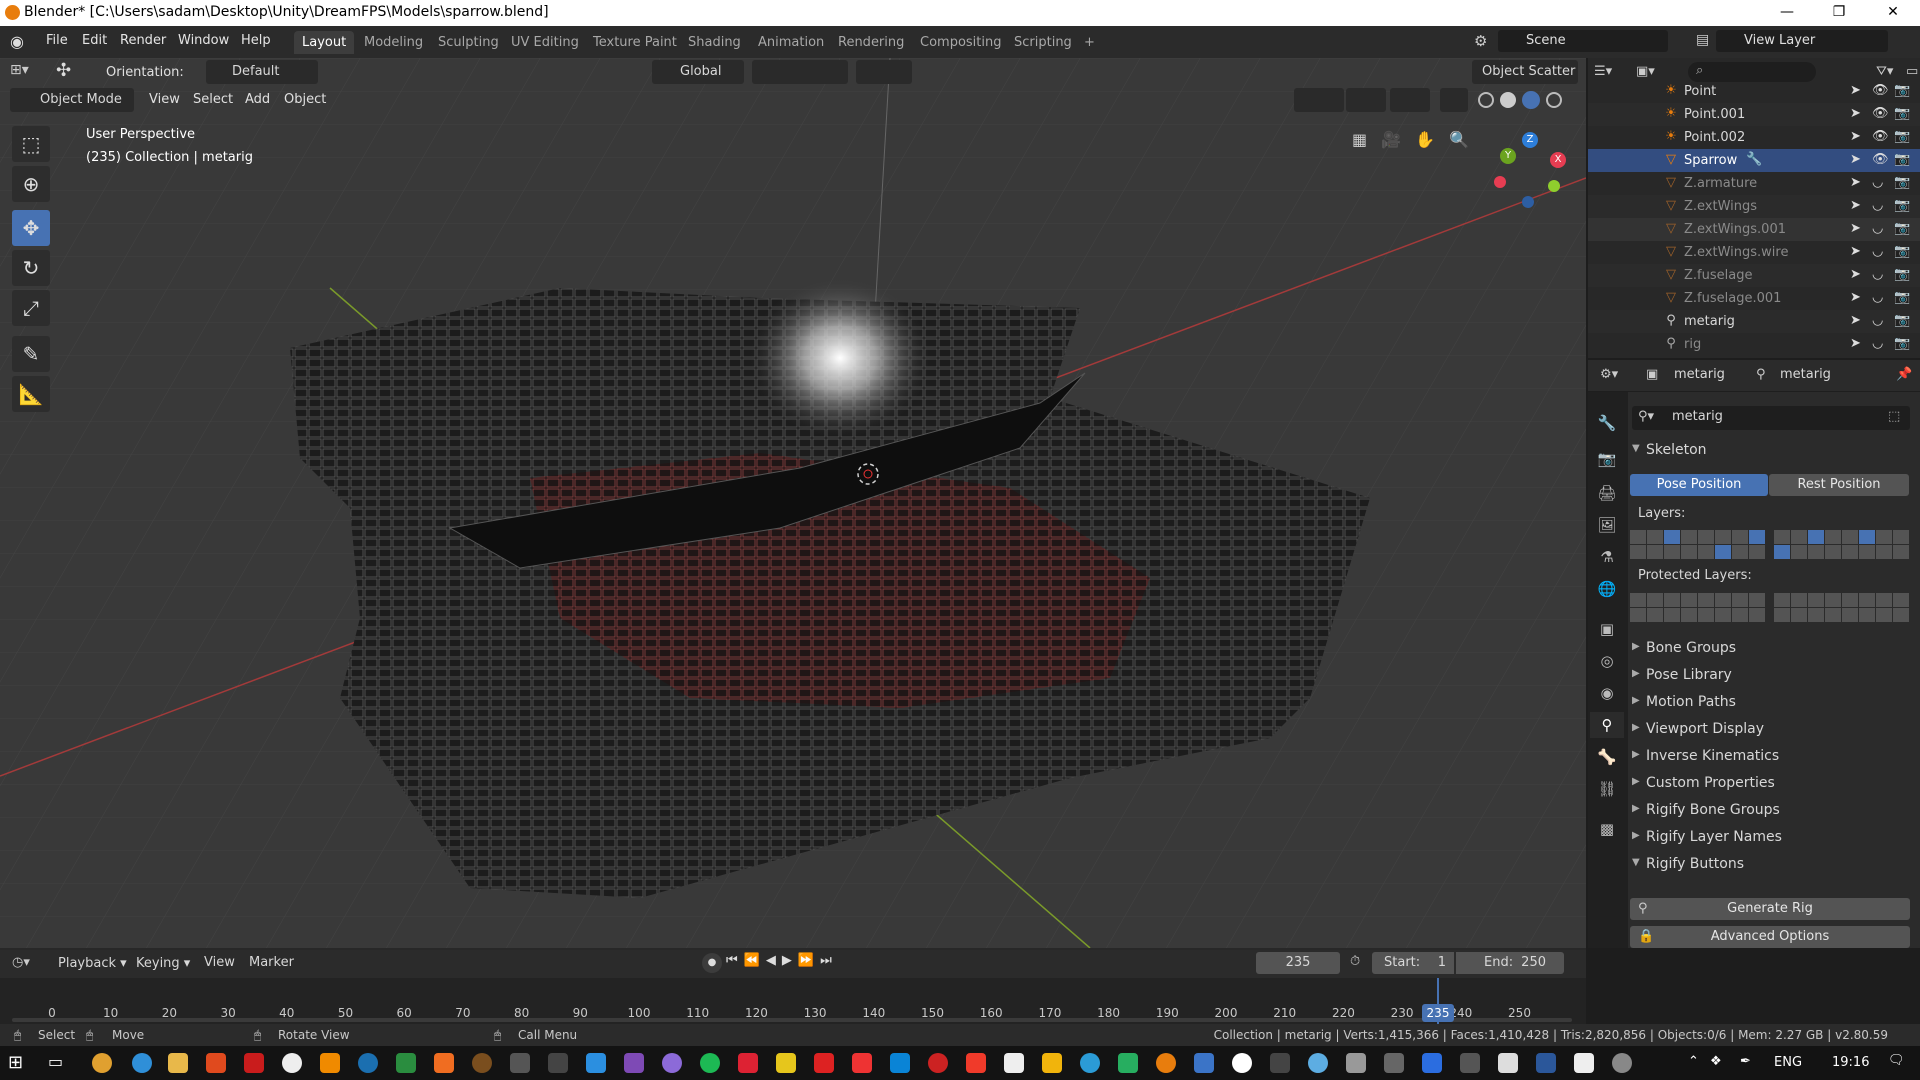  What do you see at coordinates (1166, 1063) in the screenshot?
I see `blender-taskbar-icon` at bounding box center [1166, 1063].